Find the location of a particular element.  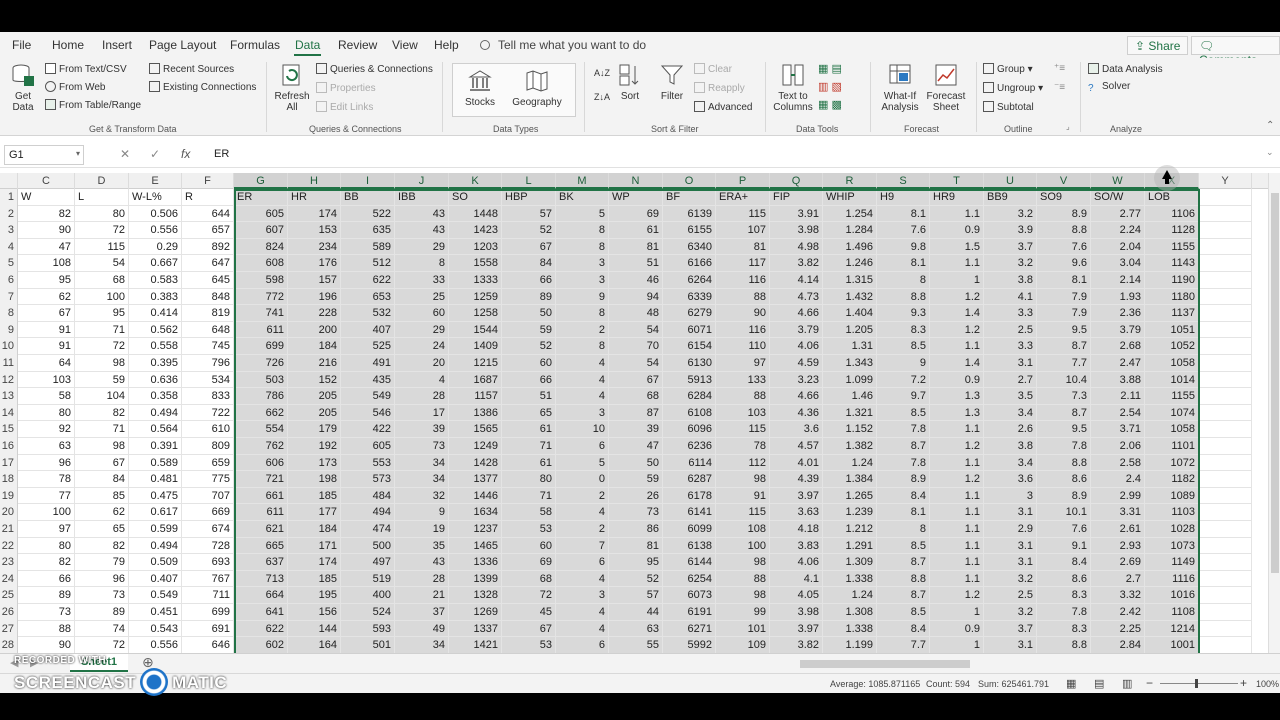

data-cell: 195 is located at coordinates (314, 595).